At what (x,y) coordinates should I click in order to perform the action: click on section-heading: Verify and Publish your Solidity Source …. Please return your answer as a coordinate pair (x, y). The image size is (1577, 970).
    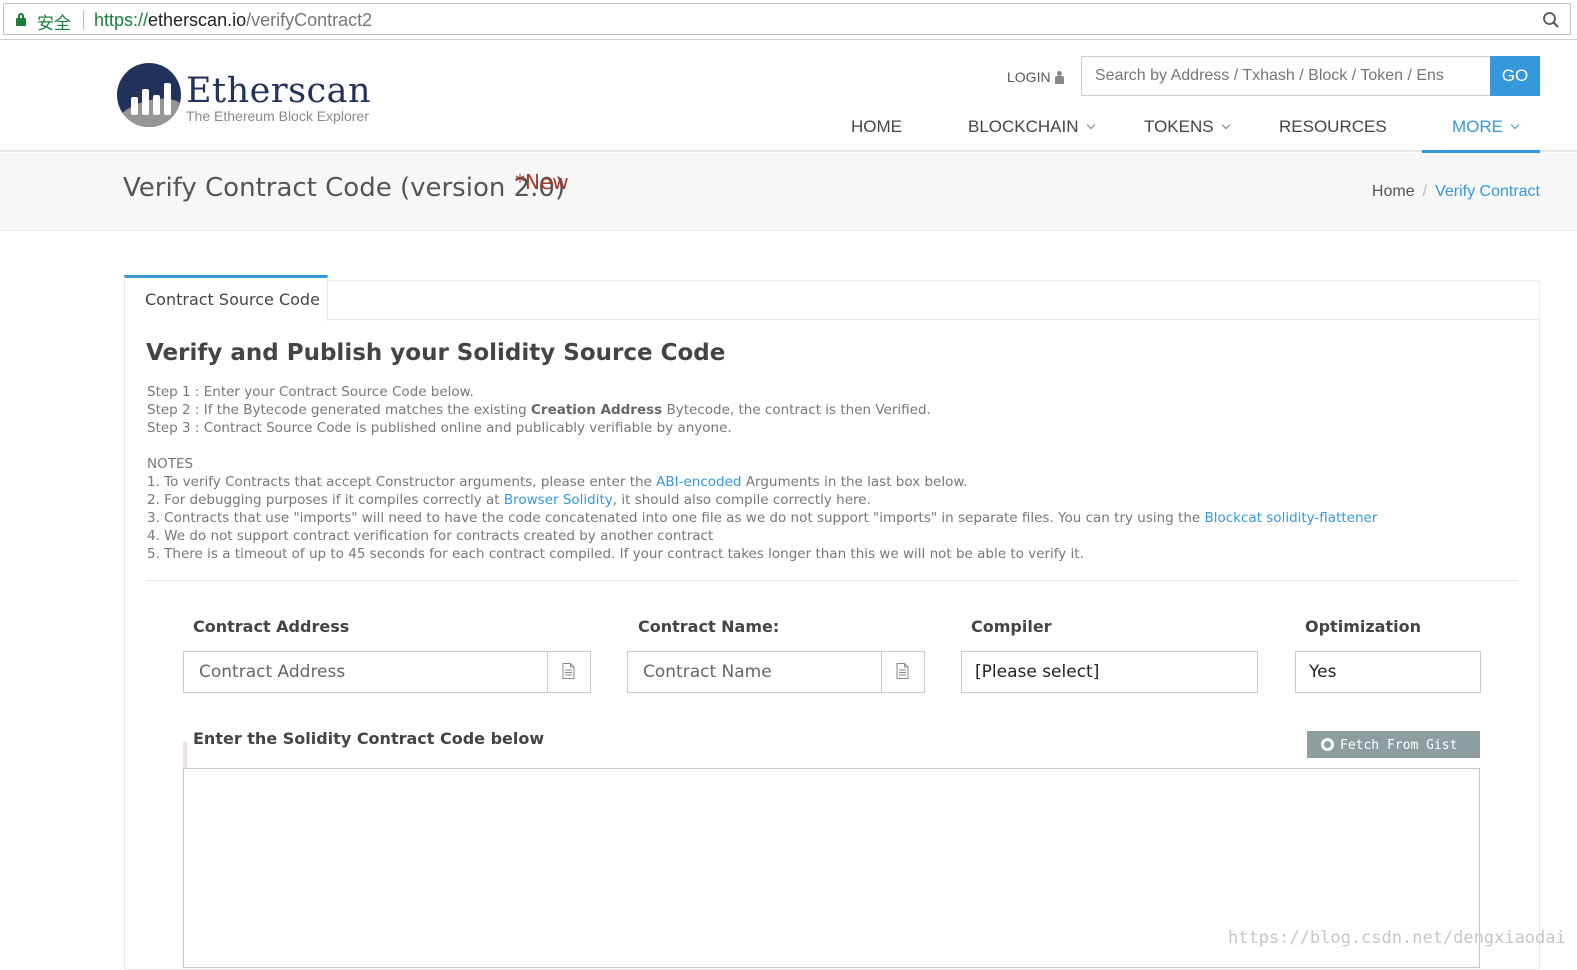
    Looking at the image, I should click on (436, 353).